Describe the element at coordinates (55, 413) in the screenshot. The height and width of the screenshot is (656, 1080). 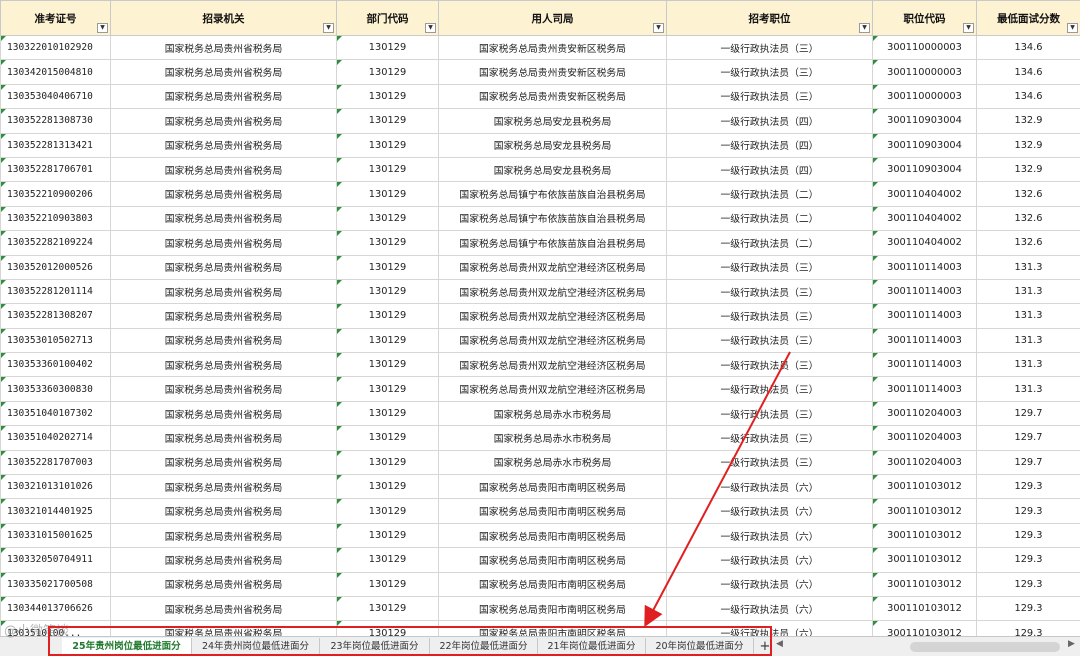
I see `table-cell: 130351040107302` at that location.